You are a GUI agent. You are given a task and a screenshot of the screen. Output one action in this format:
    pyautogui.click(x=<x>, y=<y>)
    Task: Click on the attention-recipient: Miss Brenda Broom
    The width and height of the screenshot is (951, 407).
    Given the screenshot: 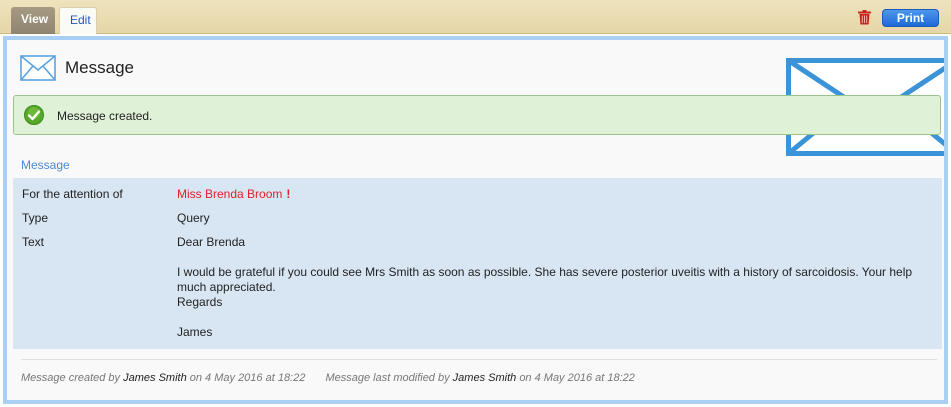 What is the action you would take?
    pyautogui.click(x=229, y=194)
    